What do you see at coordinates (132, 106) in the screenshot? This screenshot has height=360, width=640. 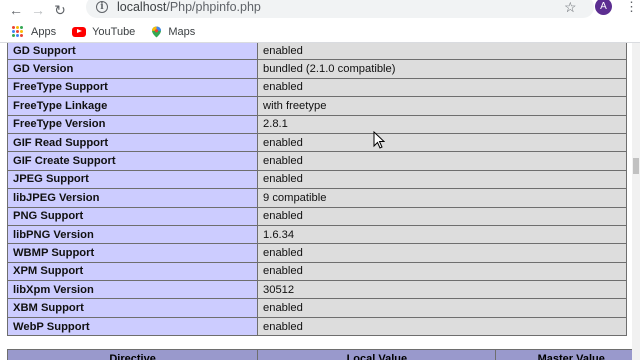 I see `directive-cell: FreeType Linkage` at bounding box center [132, 106].